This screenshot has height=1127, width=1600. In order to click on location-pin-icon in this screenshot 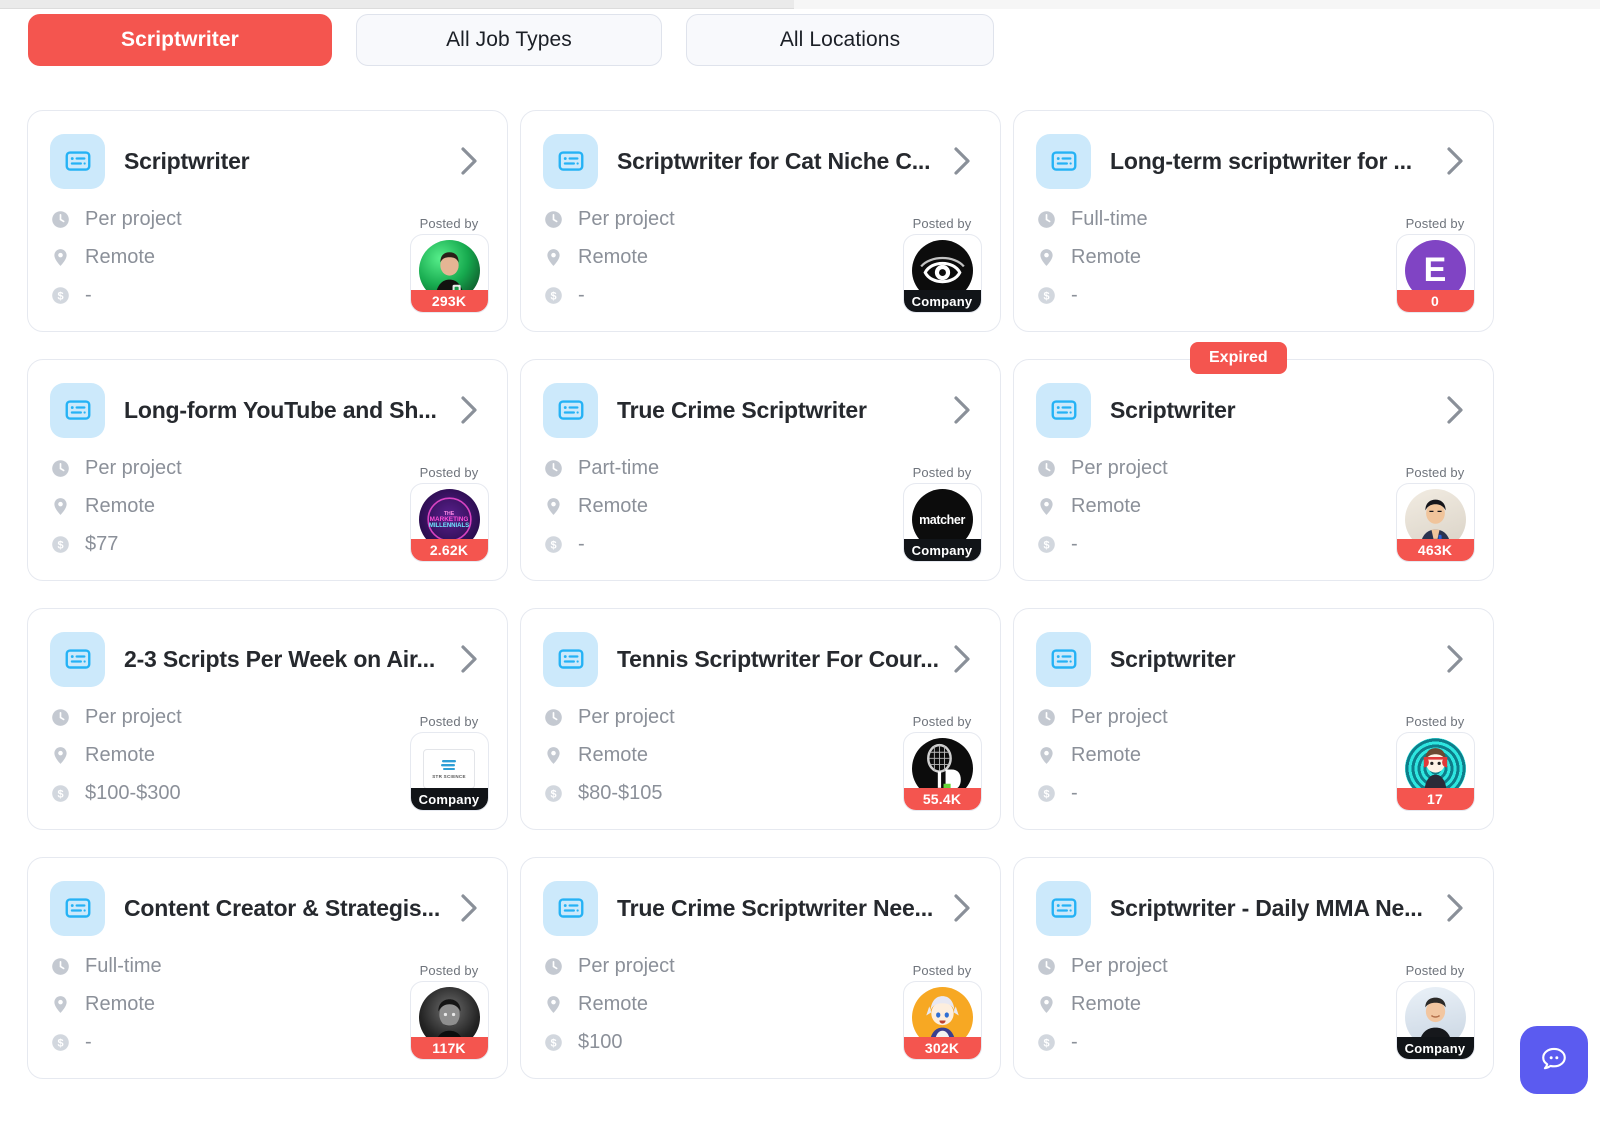, I will do `click(553, 755)`.